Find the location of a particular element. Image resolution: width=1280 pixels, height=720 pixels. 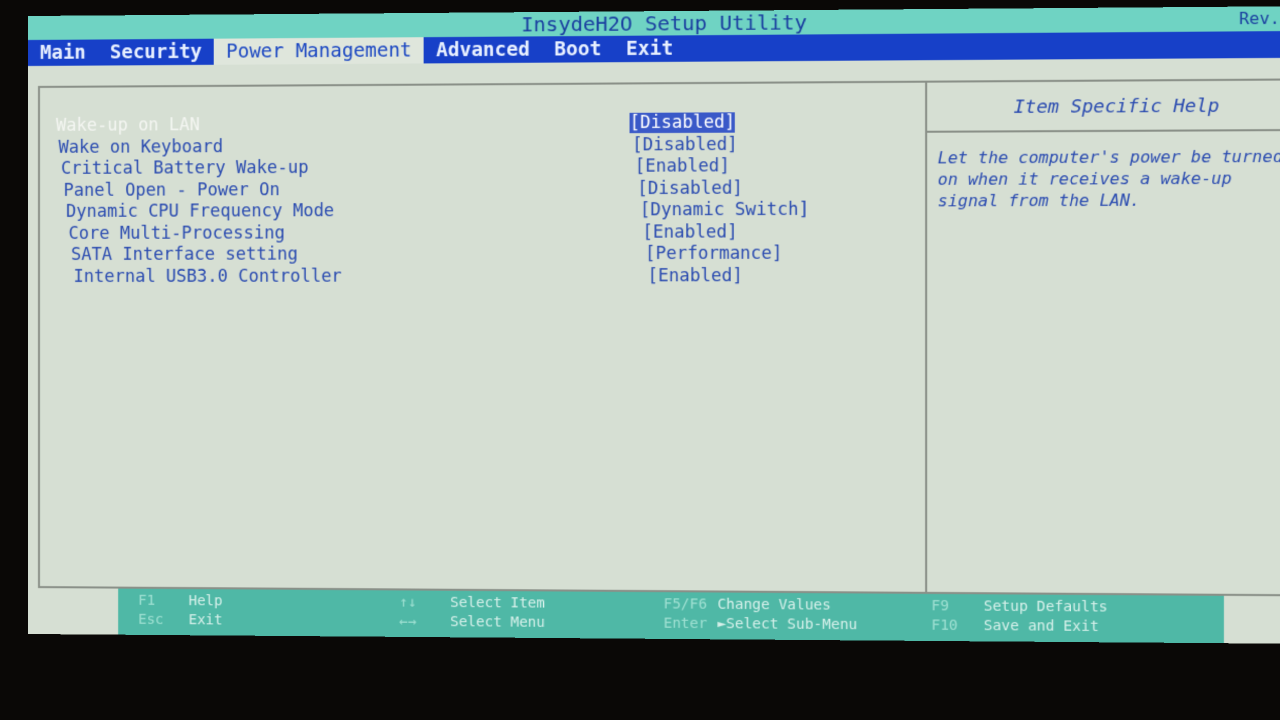

key-name: Esc is located at coordinates (151, 620).